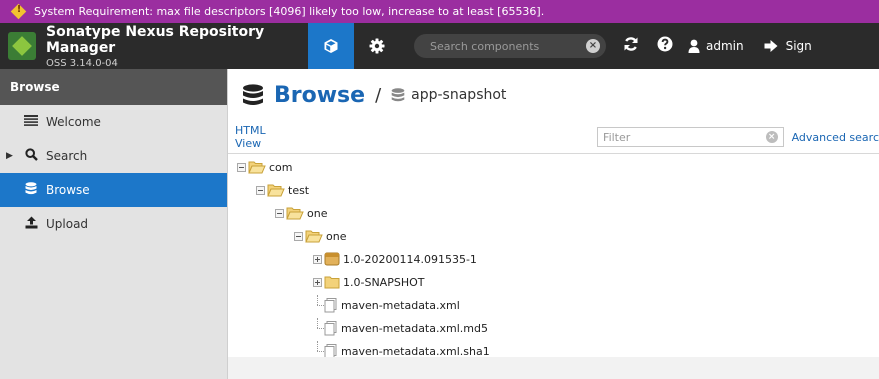 This screenshot has width=879, height=379. Describe the element at coordinates (459, 95) in the screenshot. I see `repository-name: app-snapshot` at that location.